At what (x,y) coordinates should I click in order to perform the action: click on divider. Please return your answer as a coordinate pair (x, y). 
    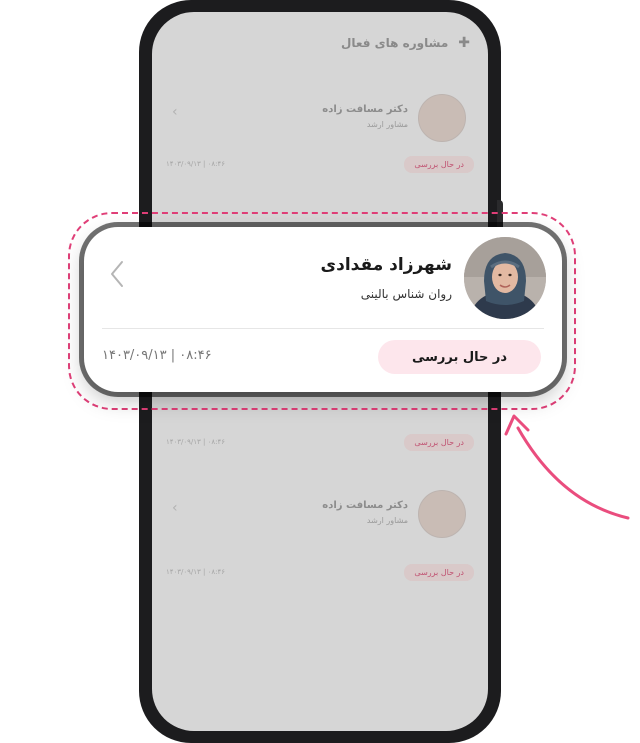
    Looking at the image, I should click on (323, 328).